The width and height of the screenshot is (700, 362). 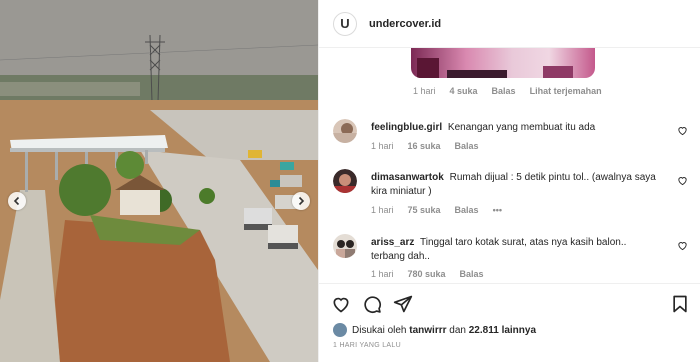 I want to click on likes-middle: dan, so click(x=457, y=330).